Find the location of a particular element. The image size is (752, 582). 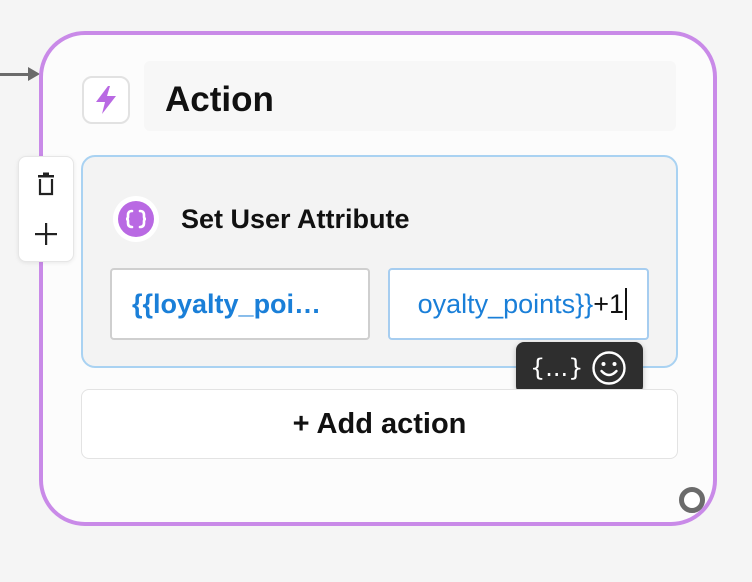

trash-icon is located at coordinates (46, 184).